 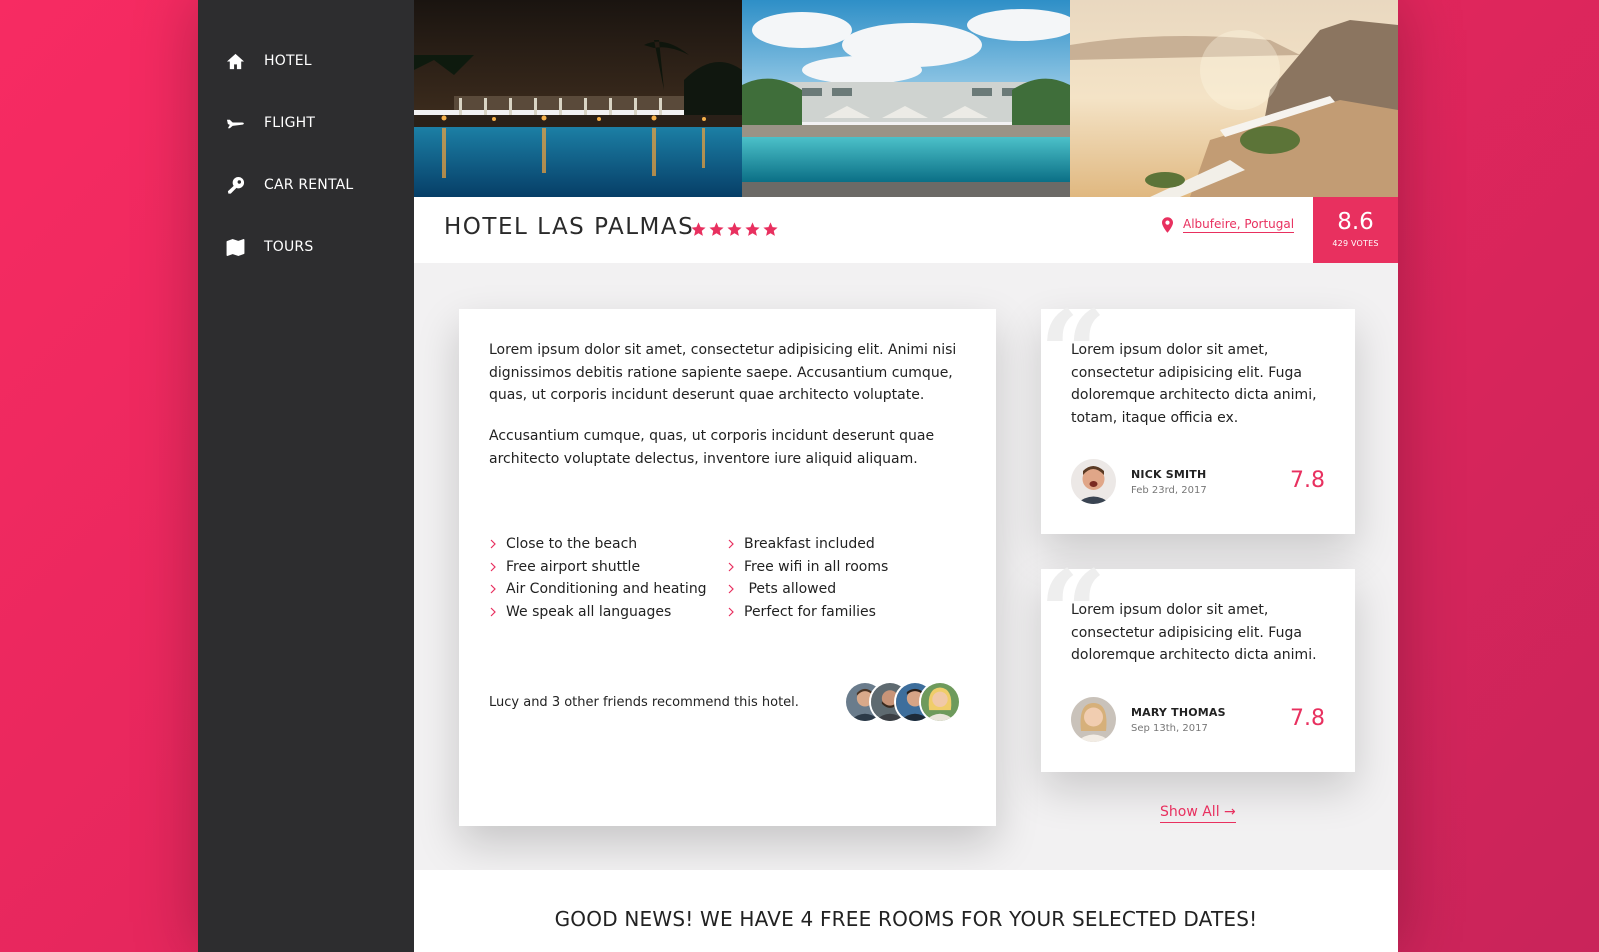 What do you see at coordinates (1148, 719) in the screenshot?
I see `reviewer: MARY THOMAS Sep 13th, 2017` at bounding box center [1148, 719].